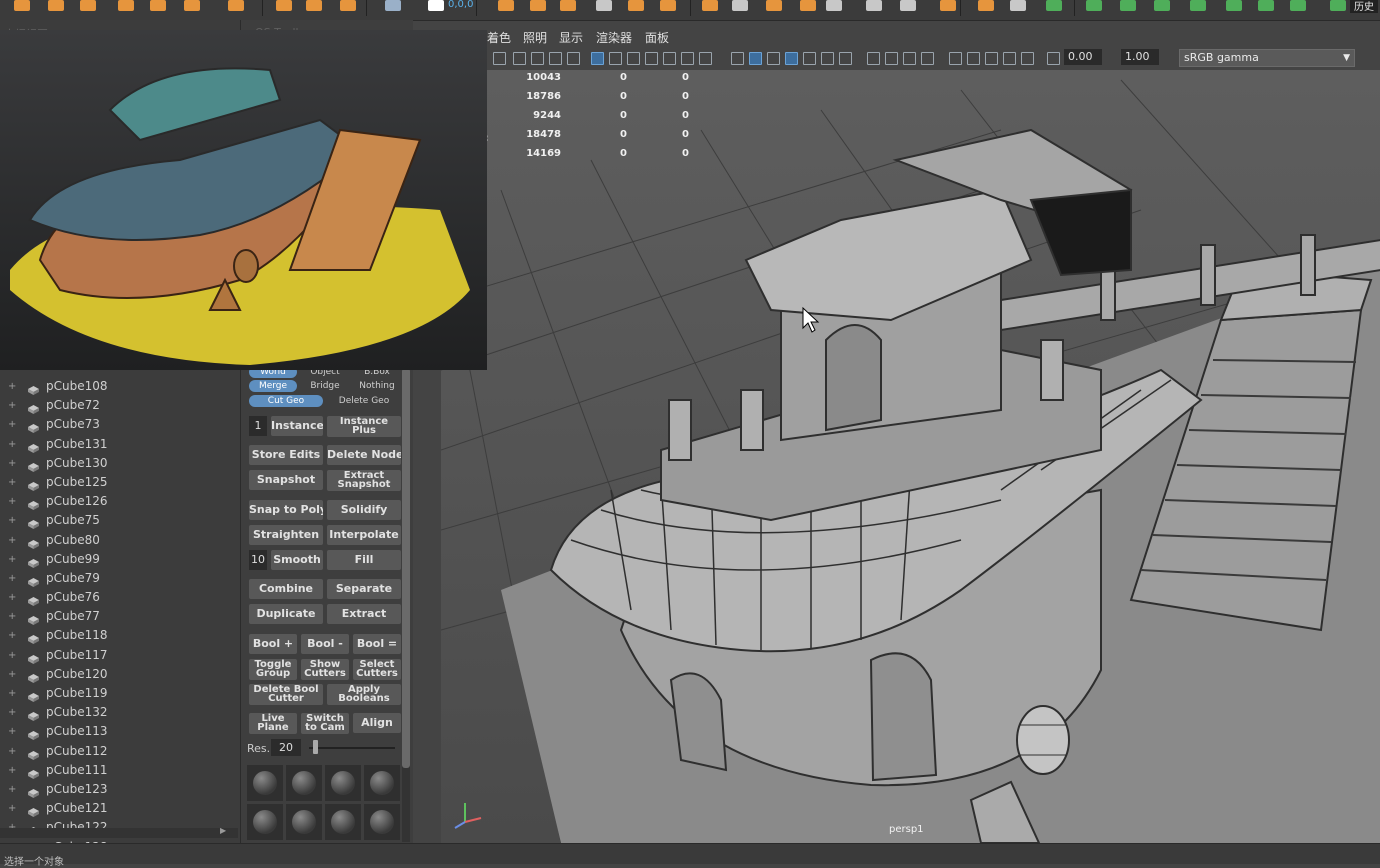 The image size is (1380, 868). I want to click on bool-intersect-button: Bool =, so click(377, 644).